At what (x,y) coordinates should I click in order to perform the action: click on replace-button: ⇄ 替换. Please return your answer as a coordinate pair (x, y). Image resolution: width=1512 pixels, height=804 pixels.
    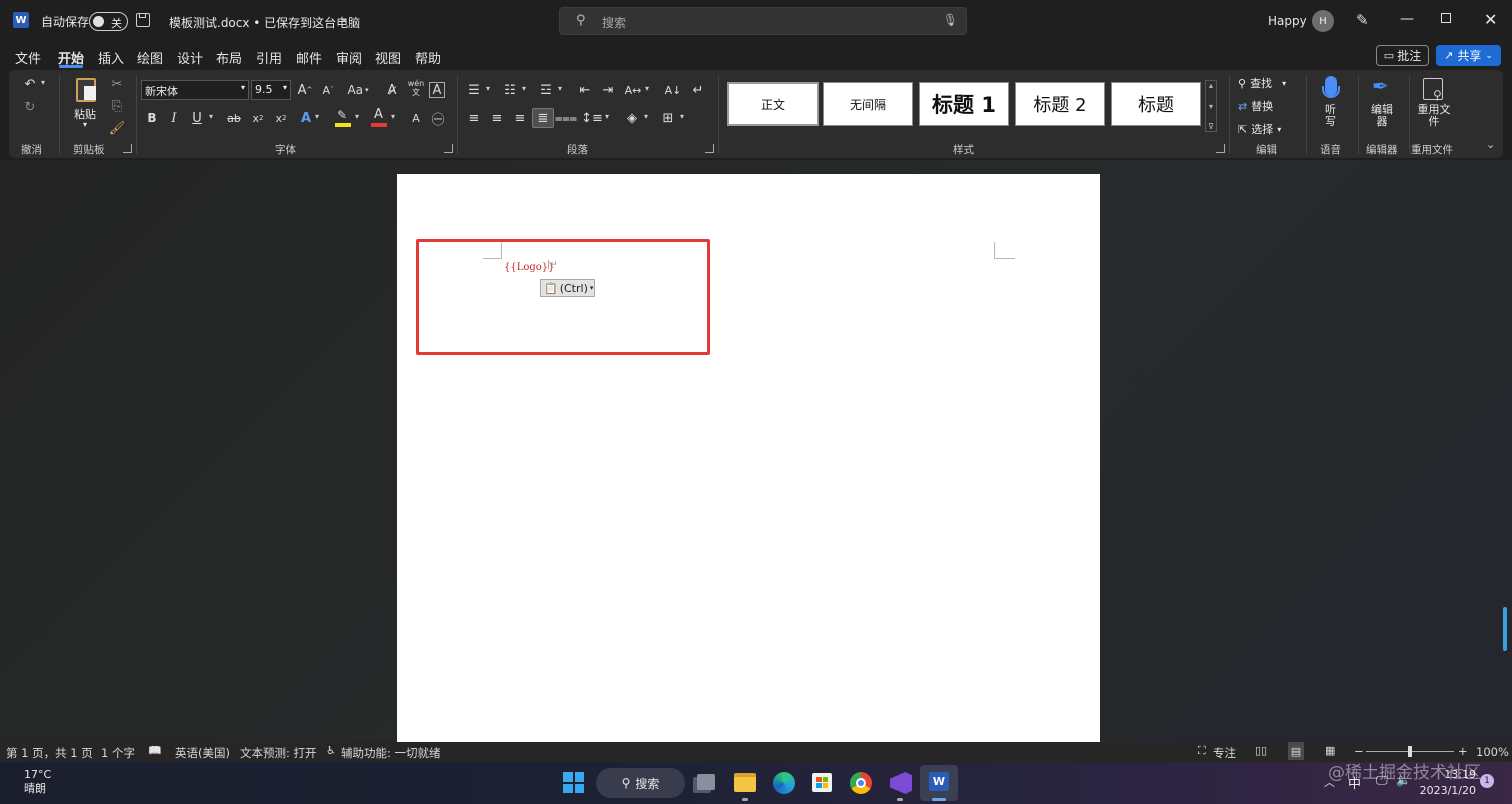
    Looking at the image, I should click on (1255, 106).